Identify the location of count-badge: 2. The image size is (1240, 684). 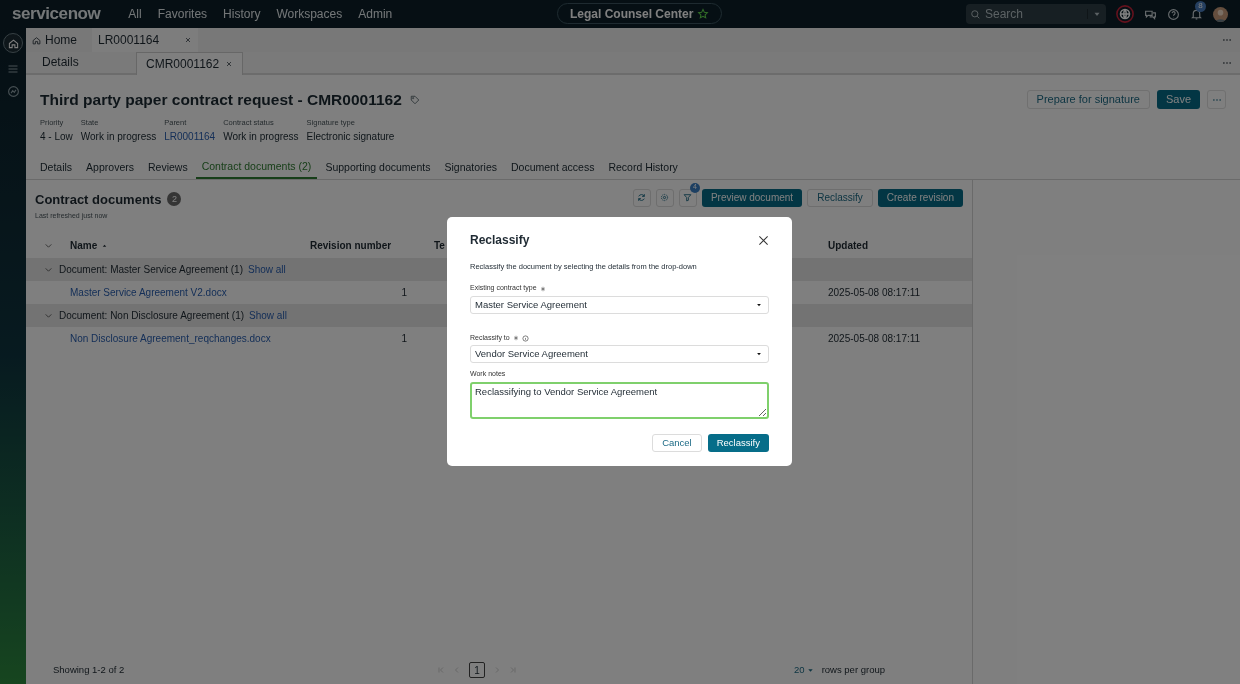
(174, 199).